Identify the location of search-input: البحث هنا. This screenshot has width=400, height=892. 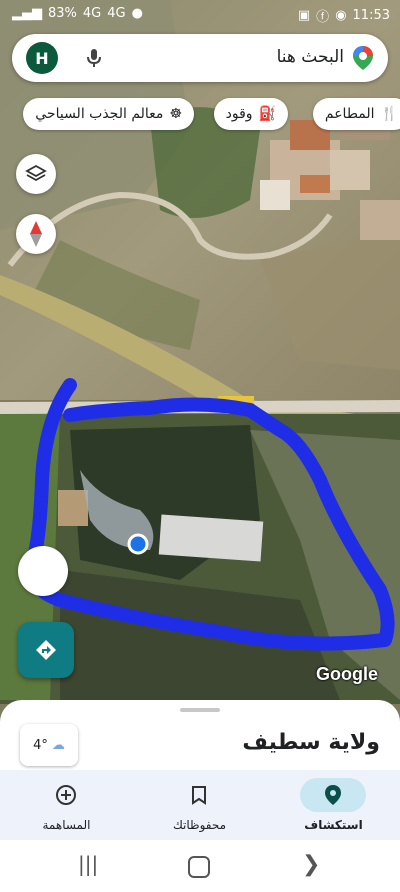
(310, 57).